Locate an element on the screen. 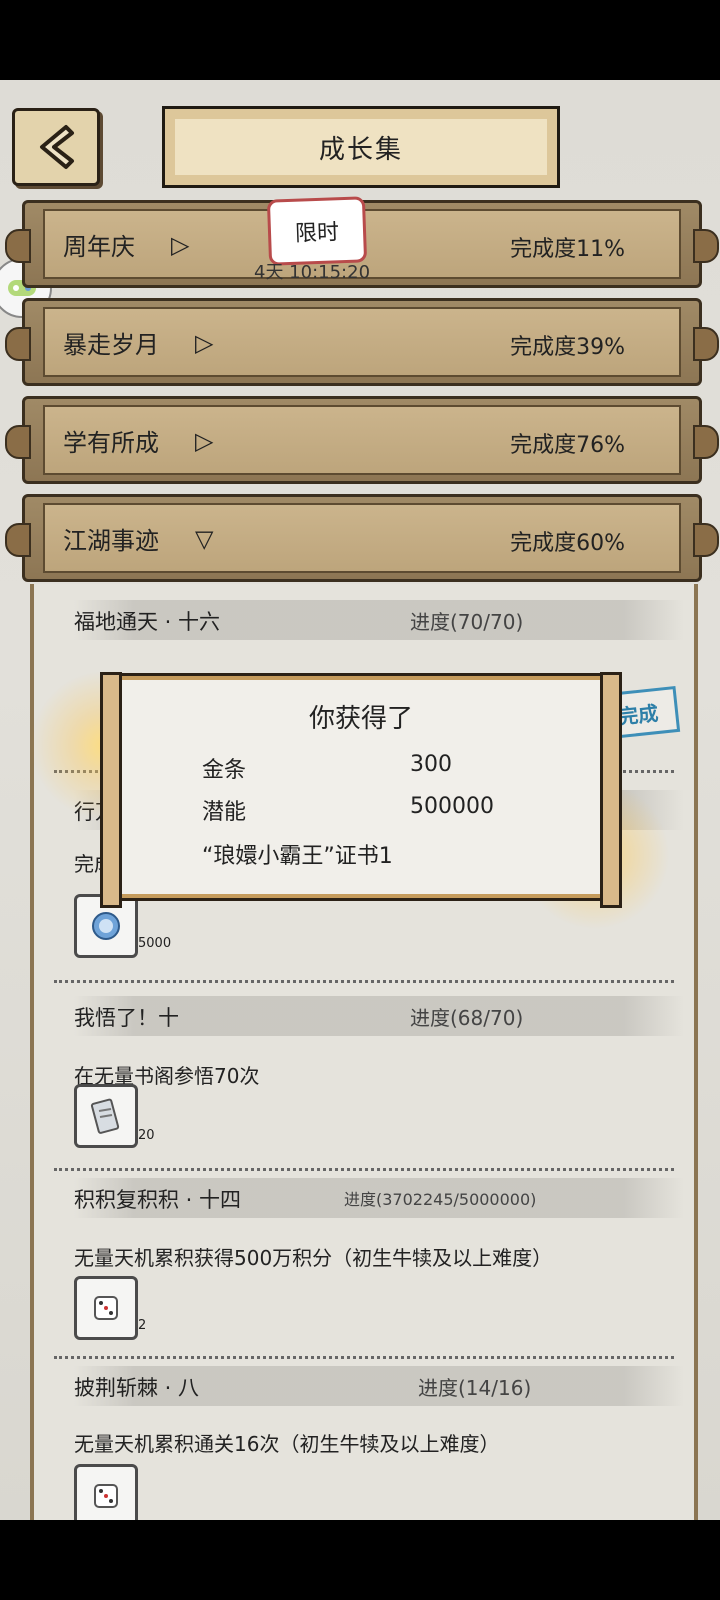  reward-certificate: “琅嬛小霸王”证书1 is located at coordinates (297, 856).